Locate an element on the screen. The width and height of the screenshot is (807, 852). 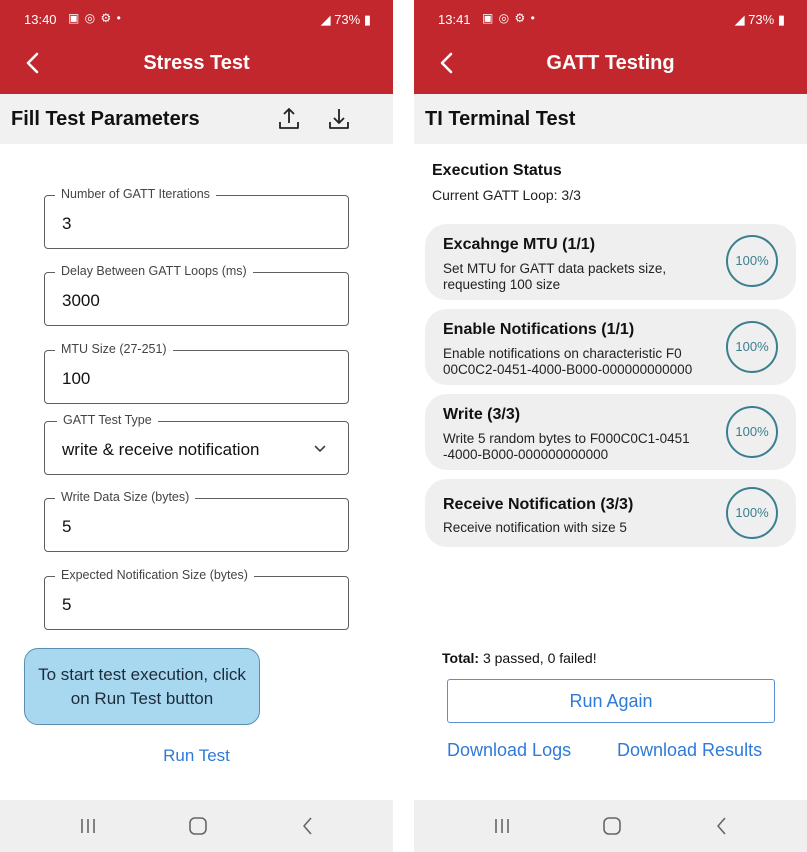
status-bar: 13:40 ▣ ◎ ⚙ • ◢ 73% ▮ is located at coordinates (196, 19).